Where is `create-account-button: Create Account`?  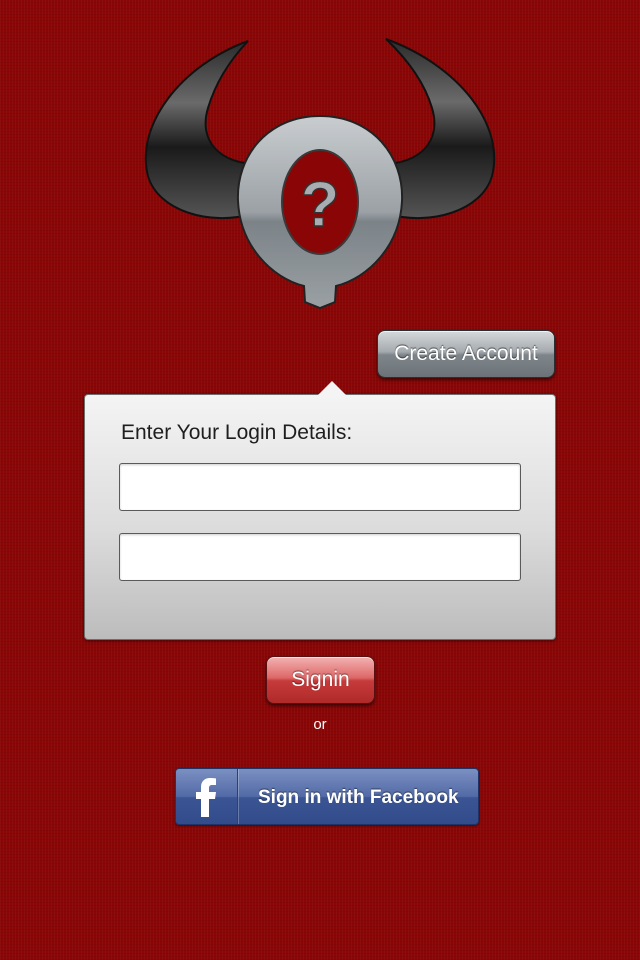
create-account-button: Create Account is located at coordinates (466, 354).